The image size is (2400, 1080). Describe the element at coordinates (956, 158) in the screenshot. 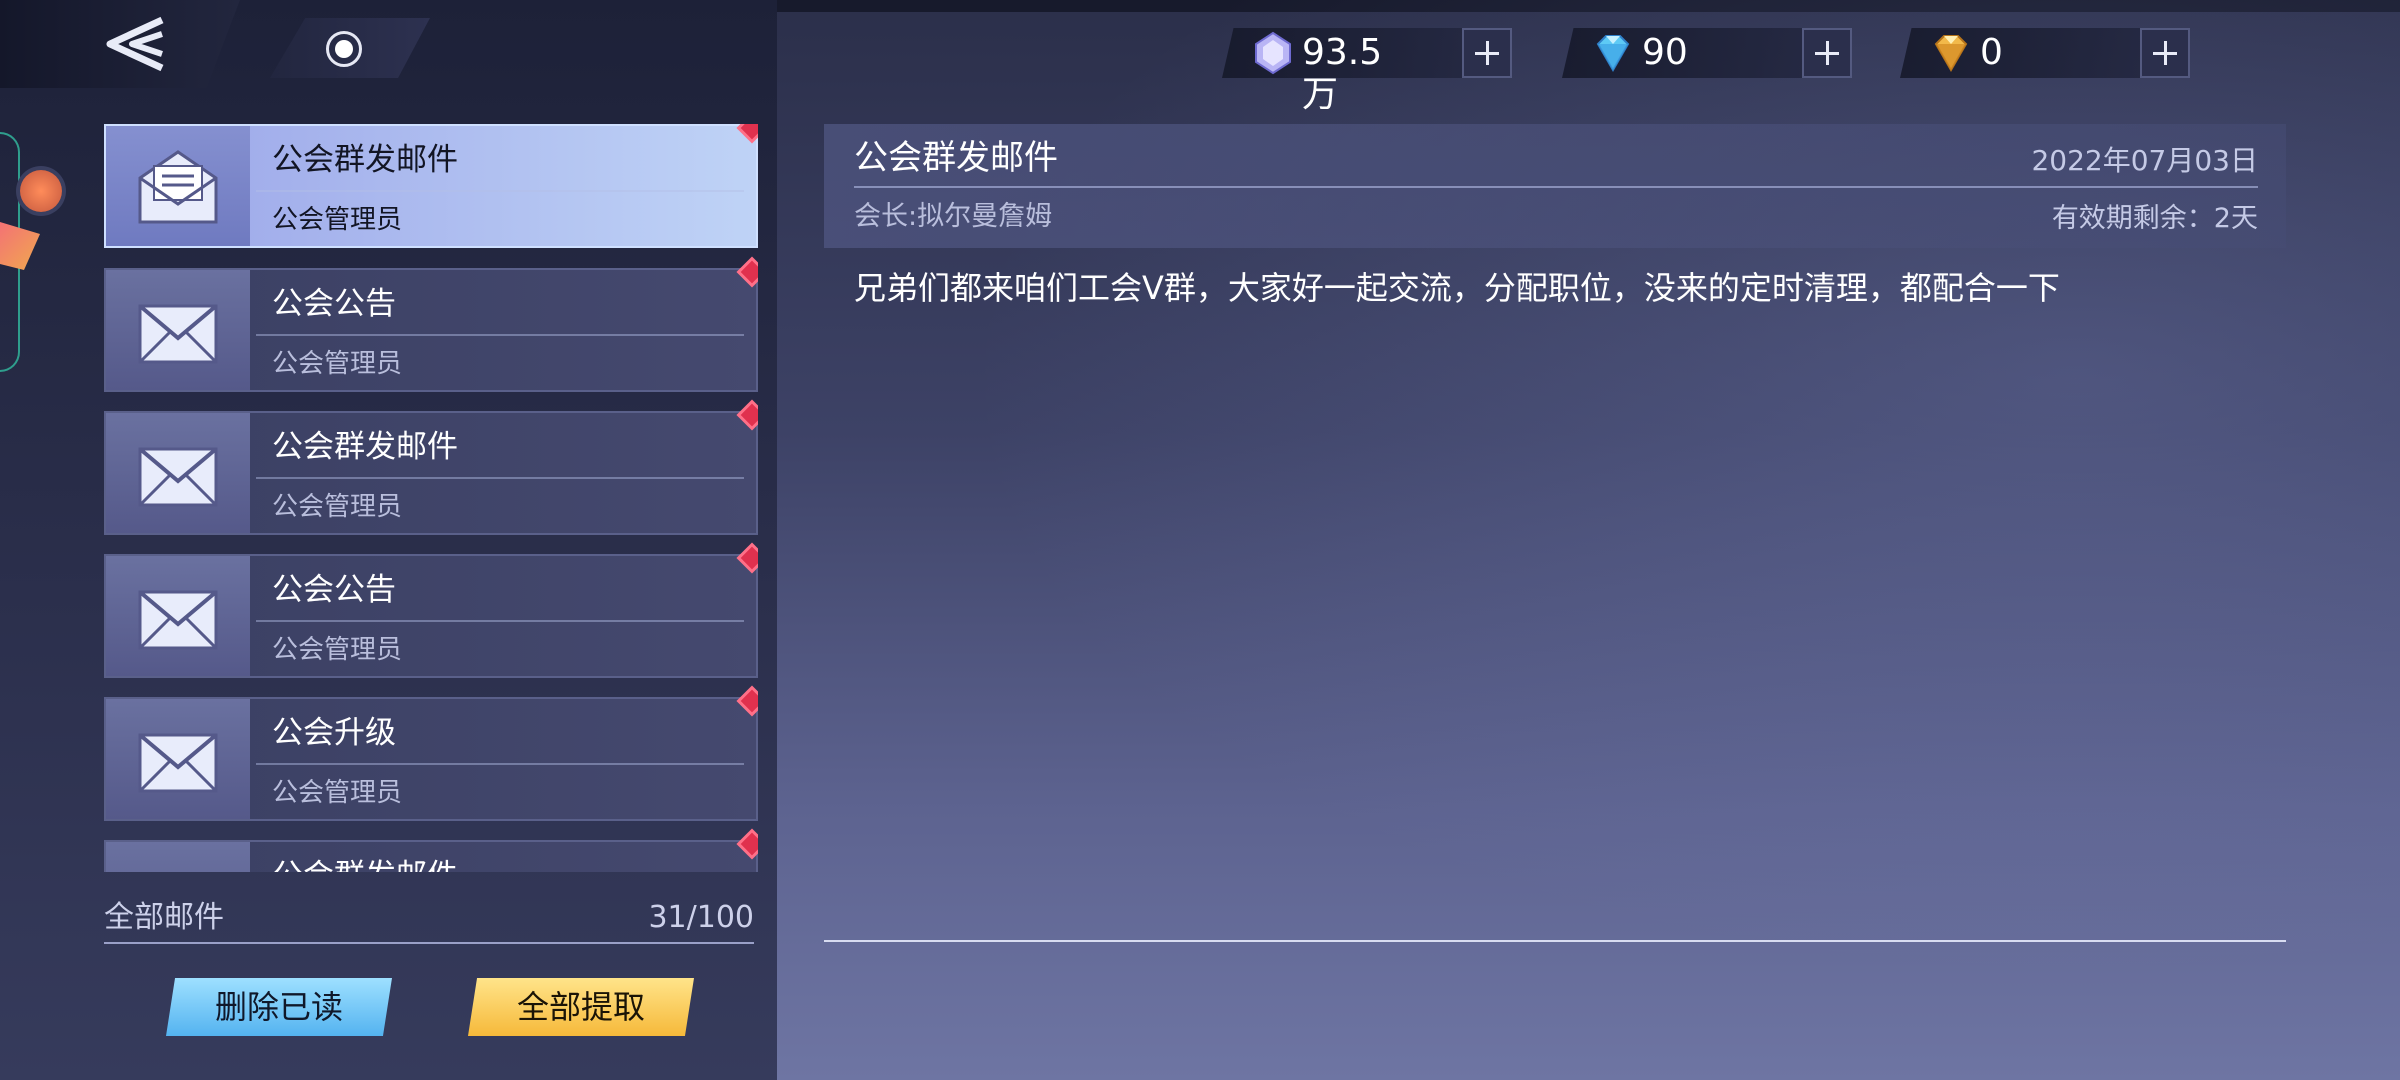

I see `mail-detail-title: 公会群发邮件` at that location.